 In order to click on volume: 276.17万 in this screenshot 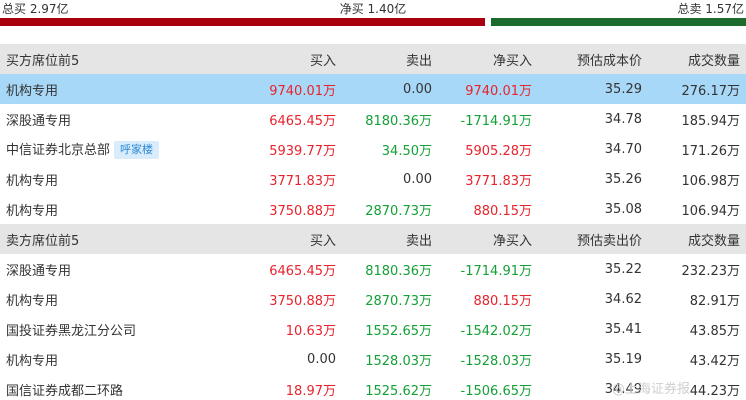, I will do `click(696, 89)`.